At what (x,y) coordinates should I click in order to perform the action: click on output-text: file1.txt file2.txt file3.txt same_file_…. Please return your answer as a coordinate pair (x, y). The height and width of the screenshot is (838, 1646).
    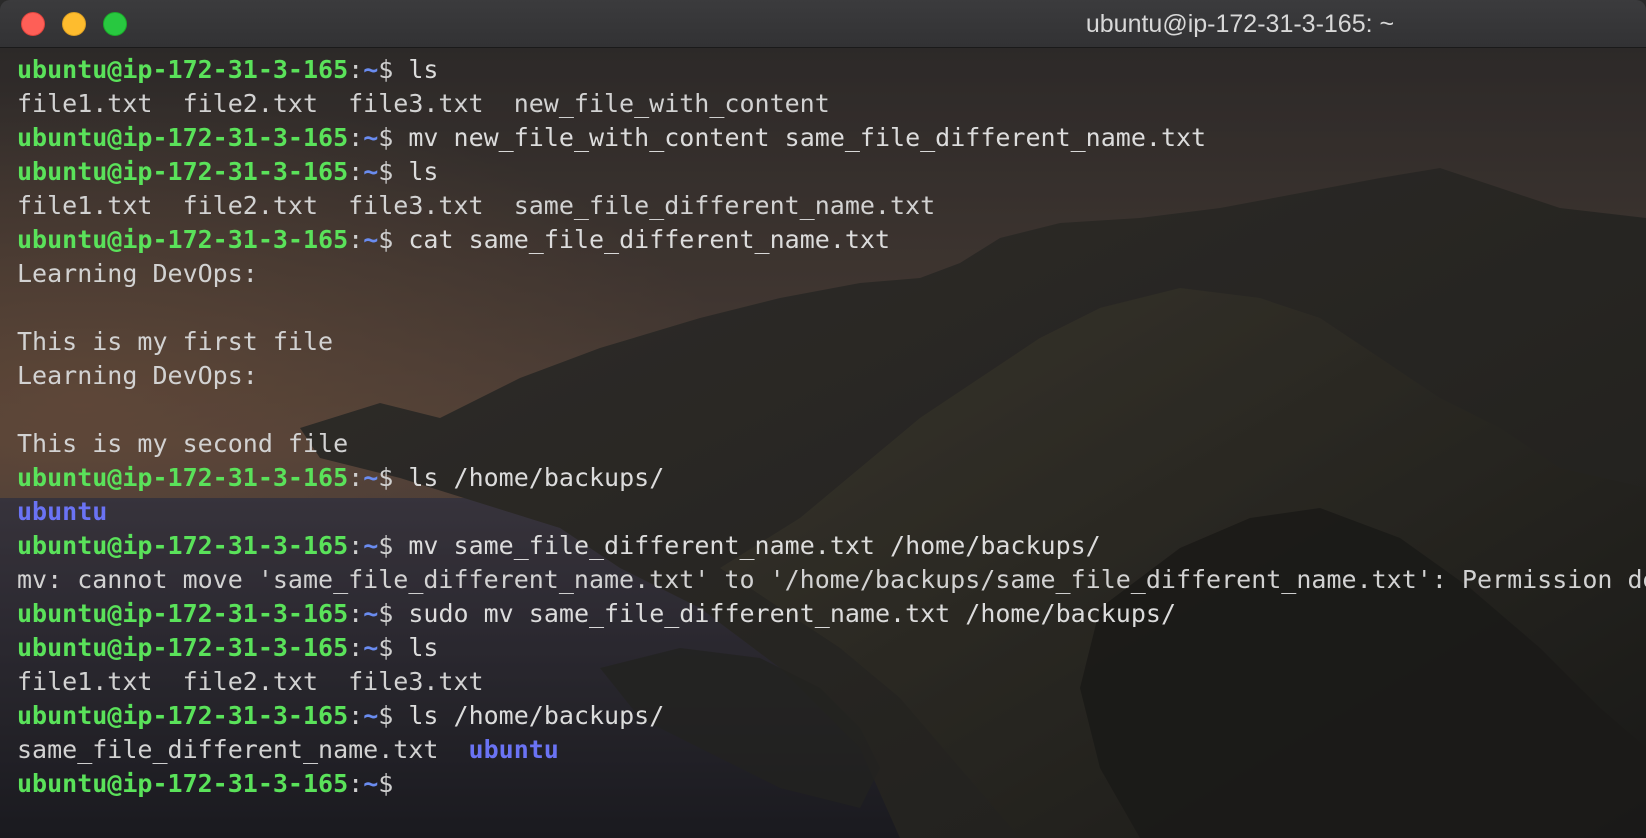
    Looking at the image, I should click on (476, 205).